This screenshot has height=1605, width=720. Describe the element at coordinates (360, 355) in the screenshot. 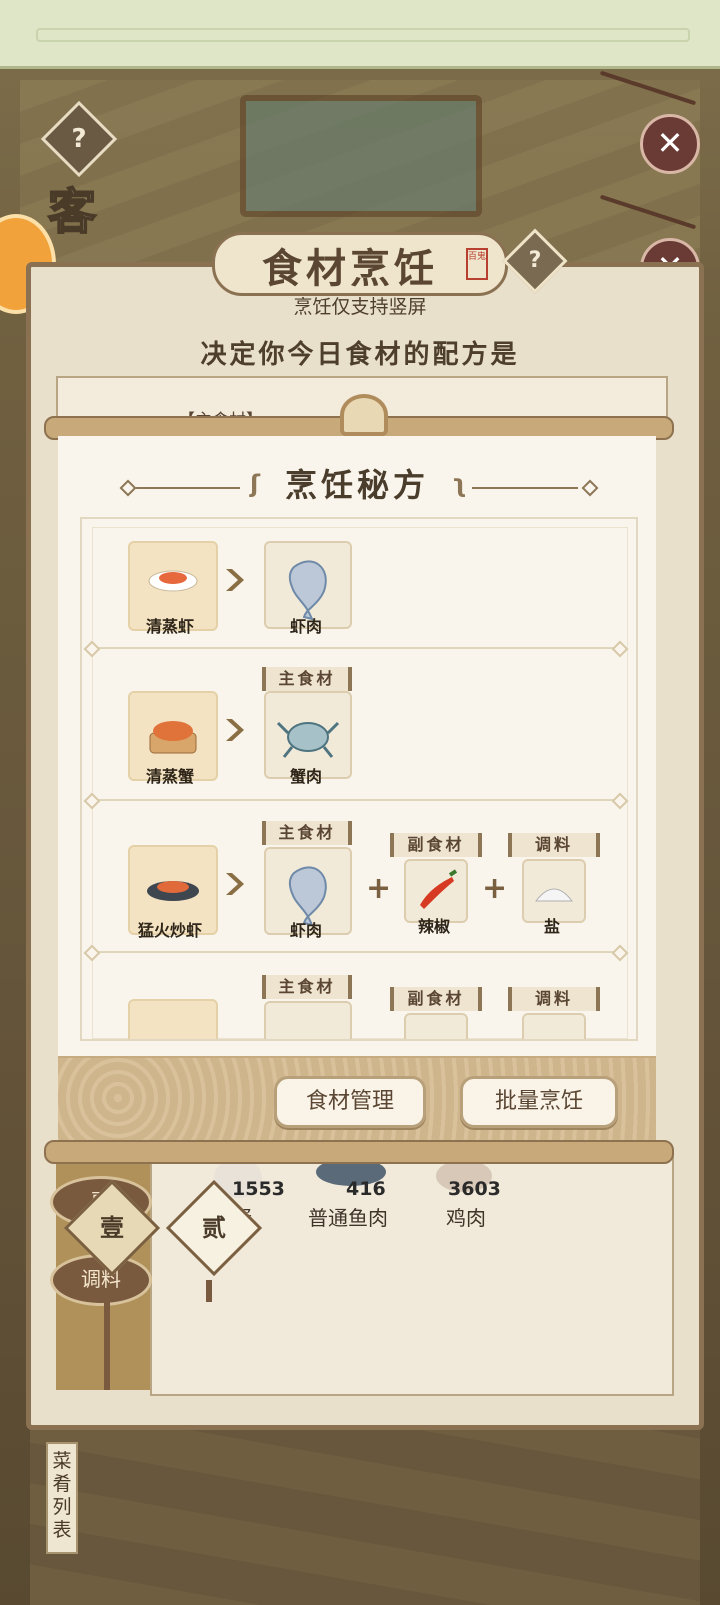

I see `recipe-prompt: 决定你今日食材的配方是` at that location.